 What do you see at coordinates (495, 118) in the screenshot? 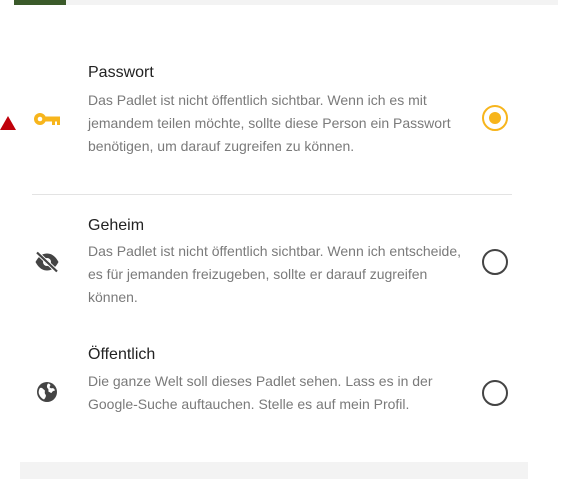
I see `radio-password` at bounding box center [495, 118].